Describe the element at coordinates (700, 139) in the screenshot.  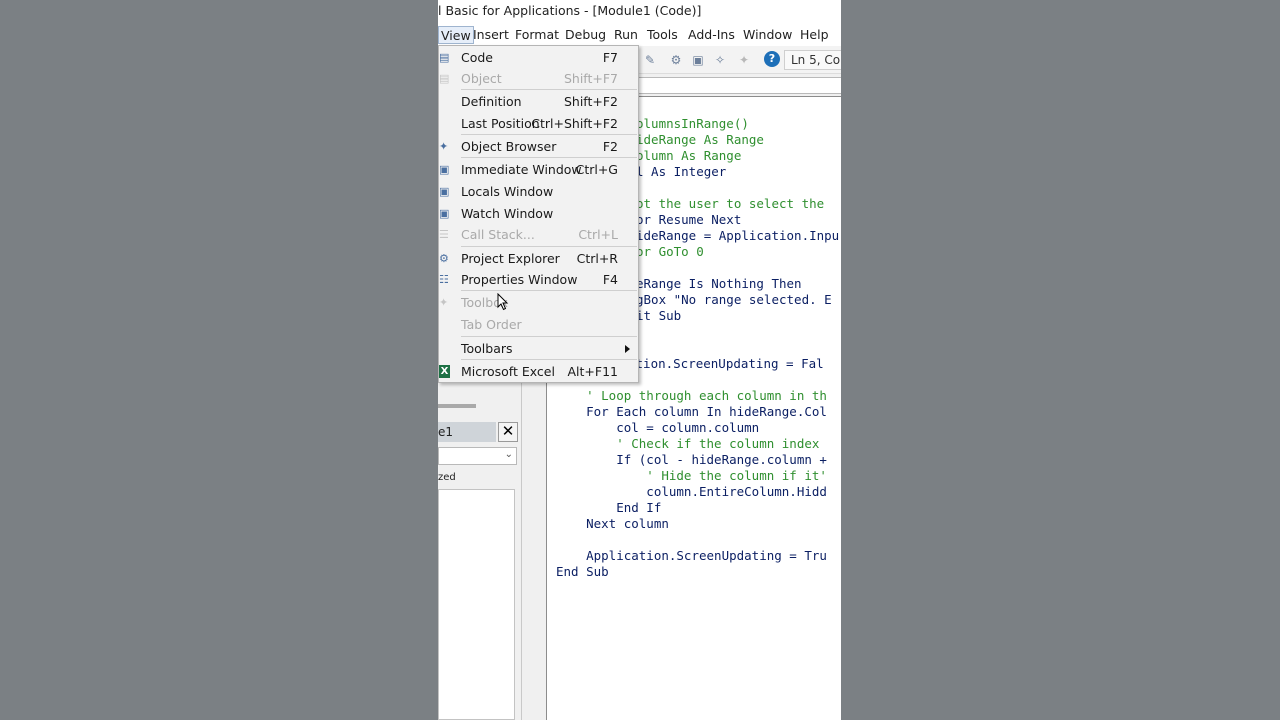
I see `code-line: ideRange As Range` at that location.